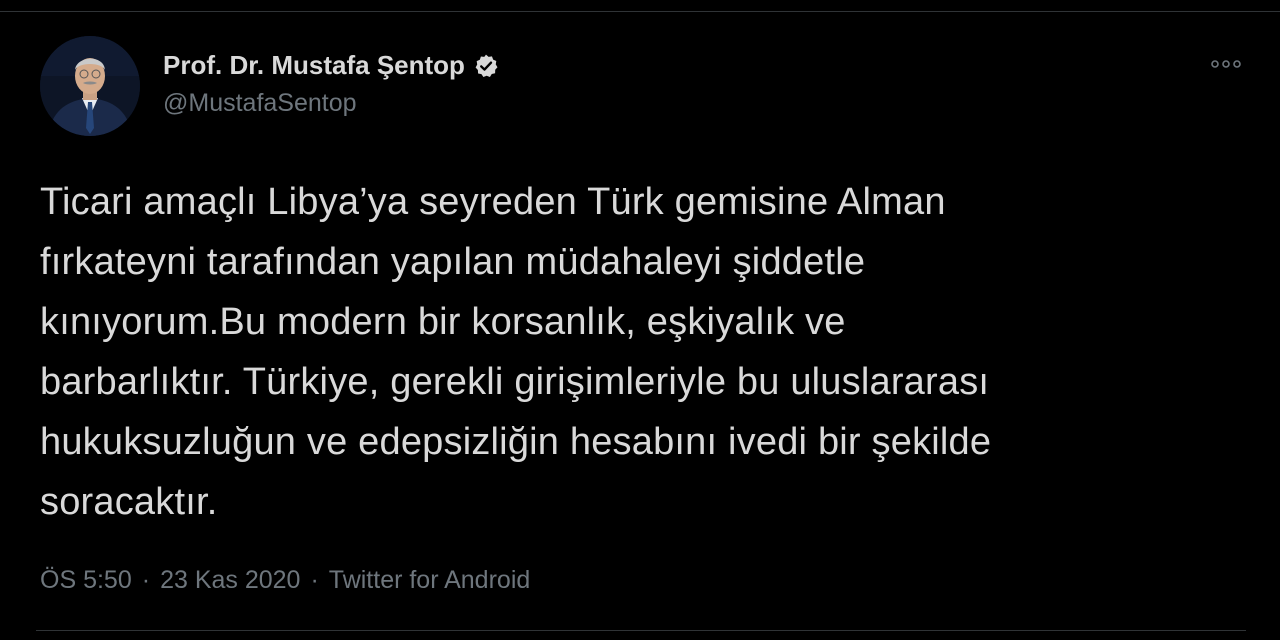  Describe the element at coordinates (129, 502) in the screenshot. I see `tweet-text-line: soracaktır.` at that location.